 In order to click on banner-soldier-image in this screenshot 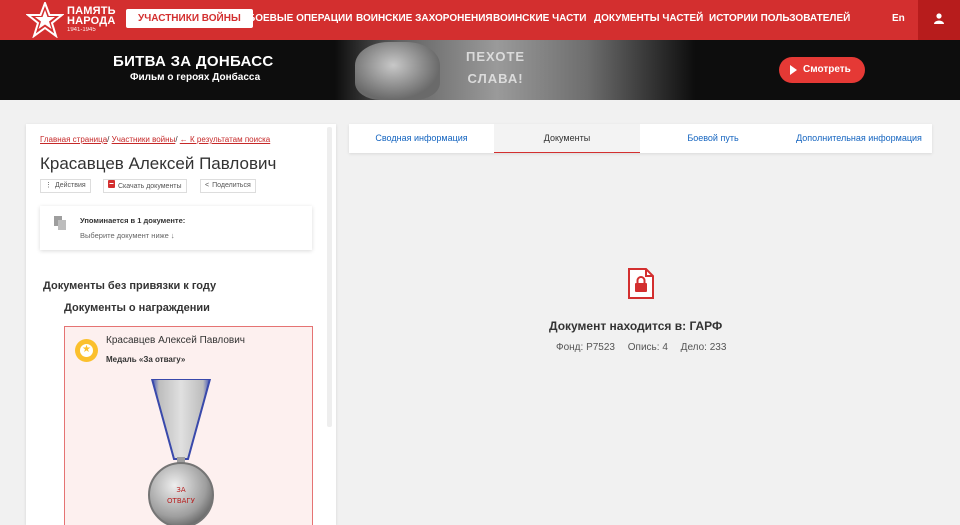, I will do `click(397, 71)`.